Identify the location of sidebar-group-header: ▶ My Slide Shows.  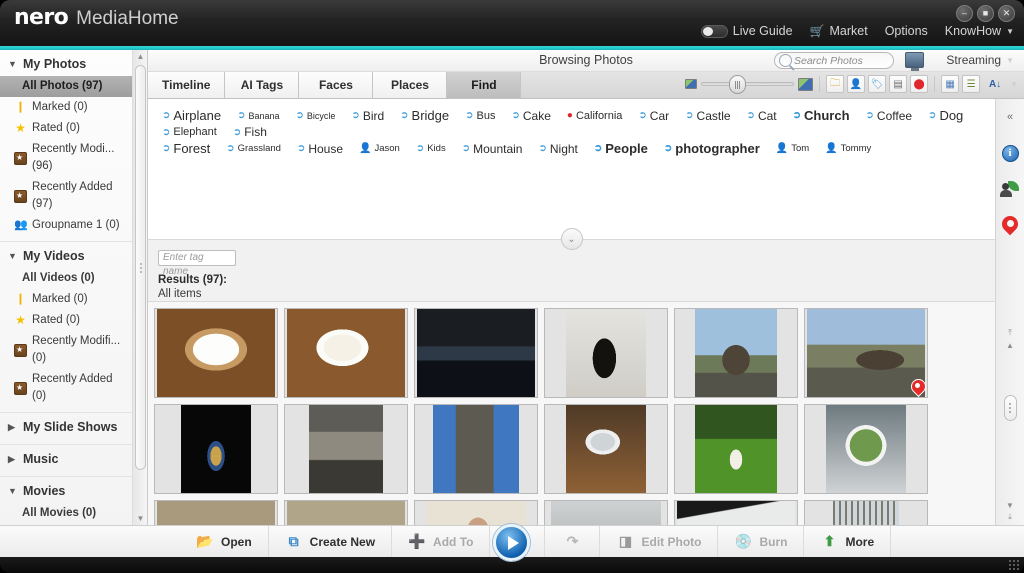
(66, 426).